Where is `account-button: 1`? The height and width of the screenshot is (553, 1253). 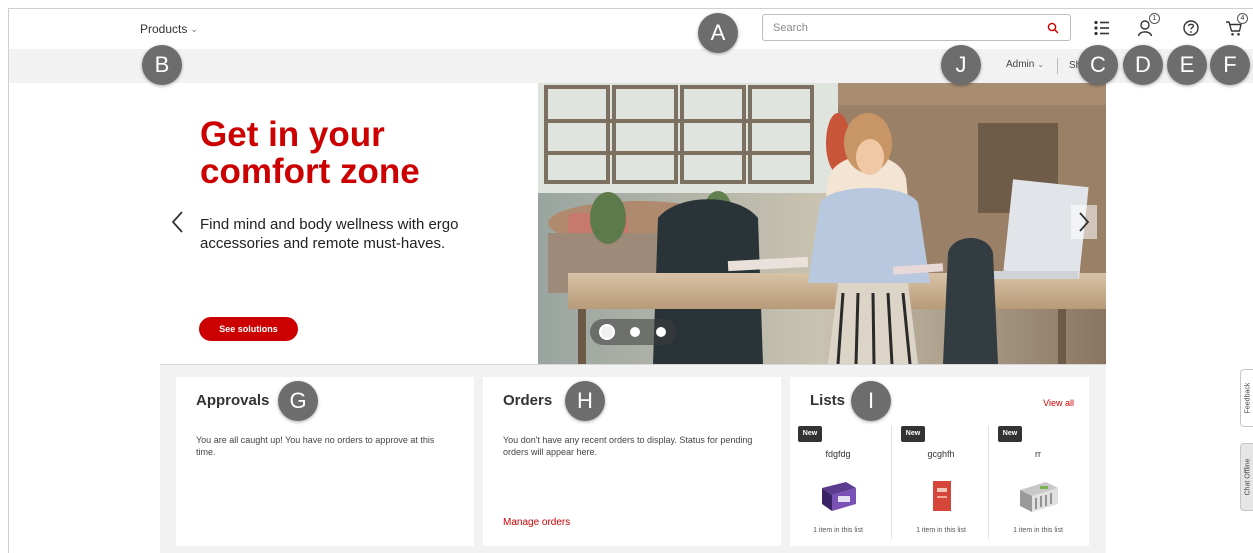 account-button: 1 is located at coordinates (1148, 25).